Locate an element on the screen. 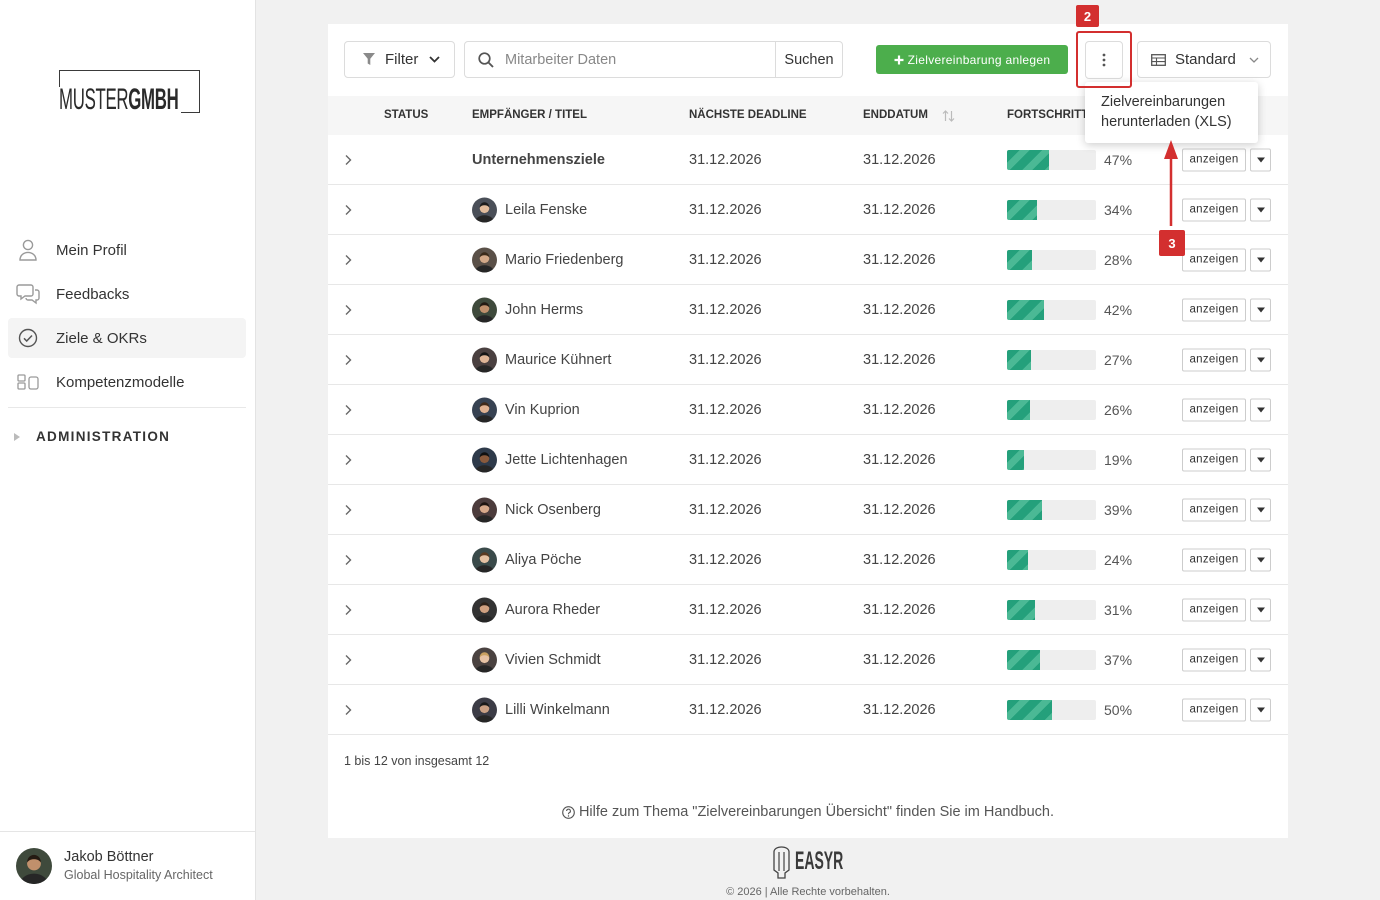  column-header-deadline: NÄCHSTE DEADLINE is located at coordinates (748, 115).